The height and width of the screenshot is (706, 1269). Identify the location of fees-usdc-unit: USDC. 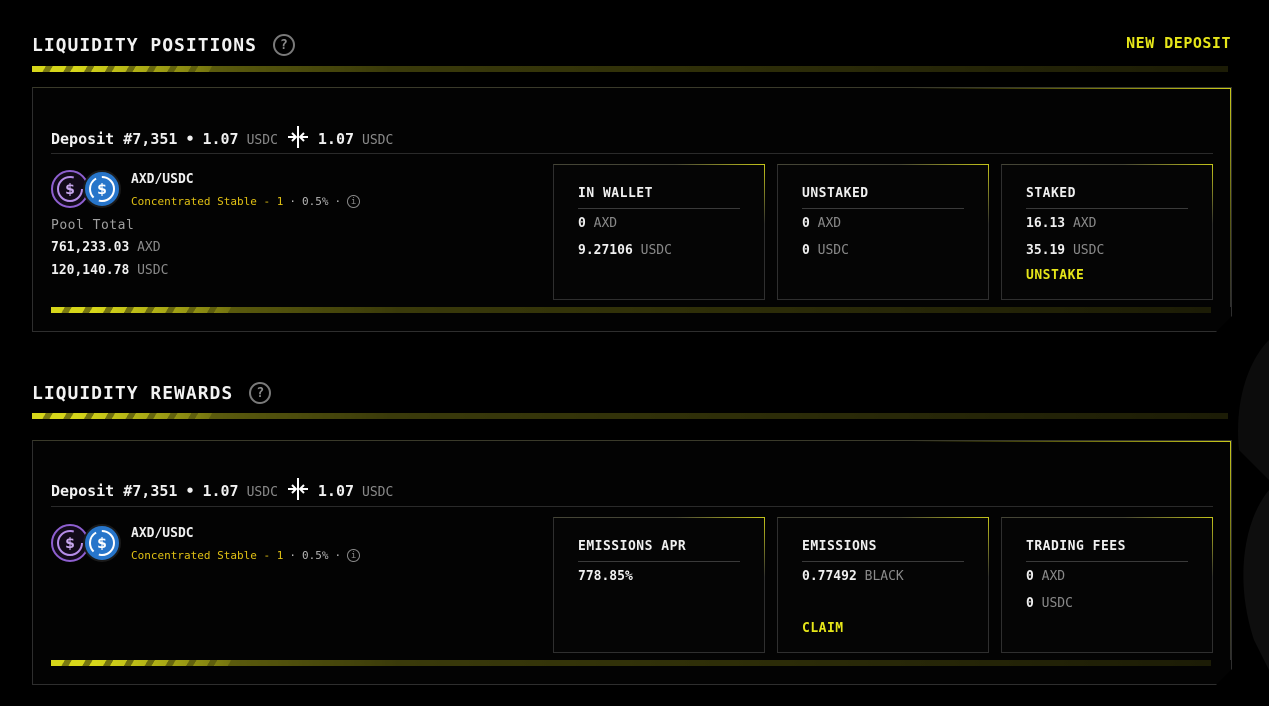
(1057, 603).